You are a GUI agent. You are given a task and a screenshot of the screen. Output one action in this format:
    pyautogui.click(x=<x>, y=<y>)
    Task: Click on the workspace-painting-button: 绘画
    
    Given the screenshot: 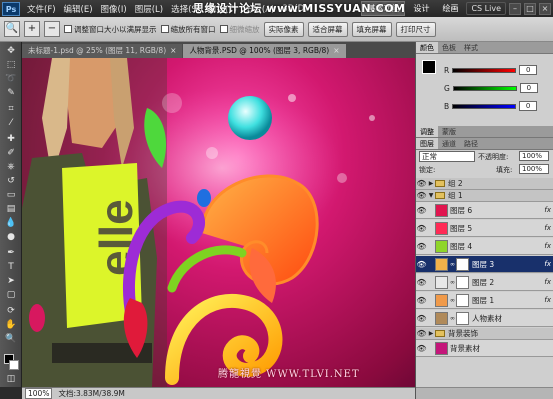 What is the action you would take?
    pyautogui.click(x=450, y=8)
    